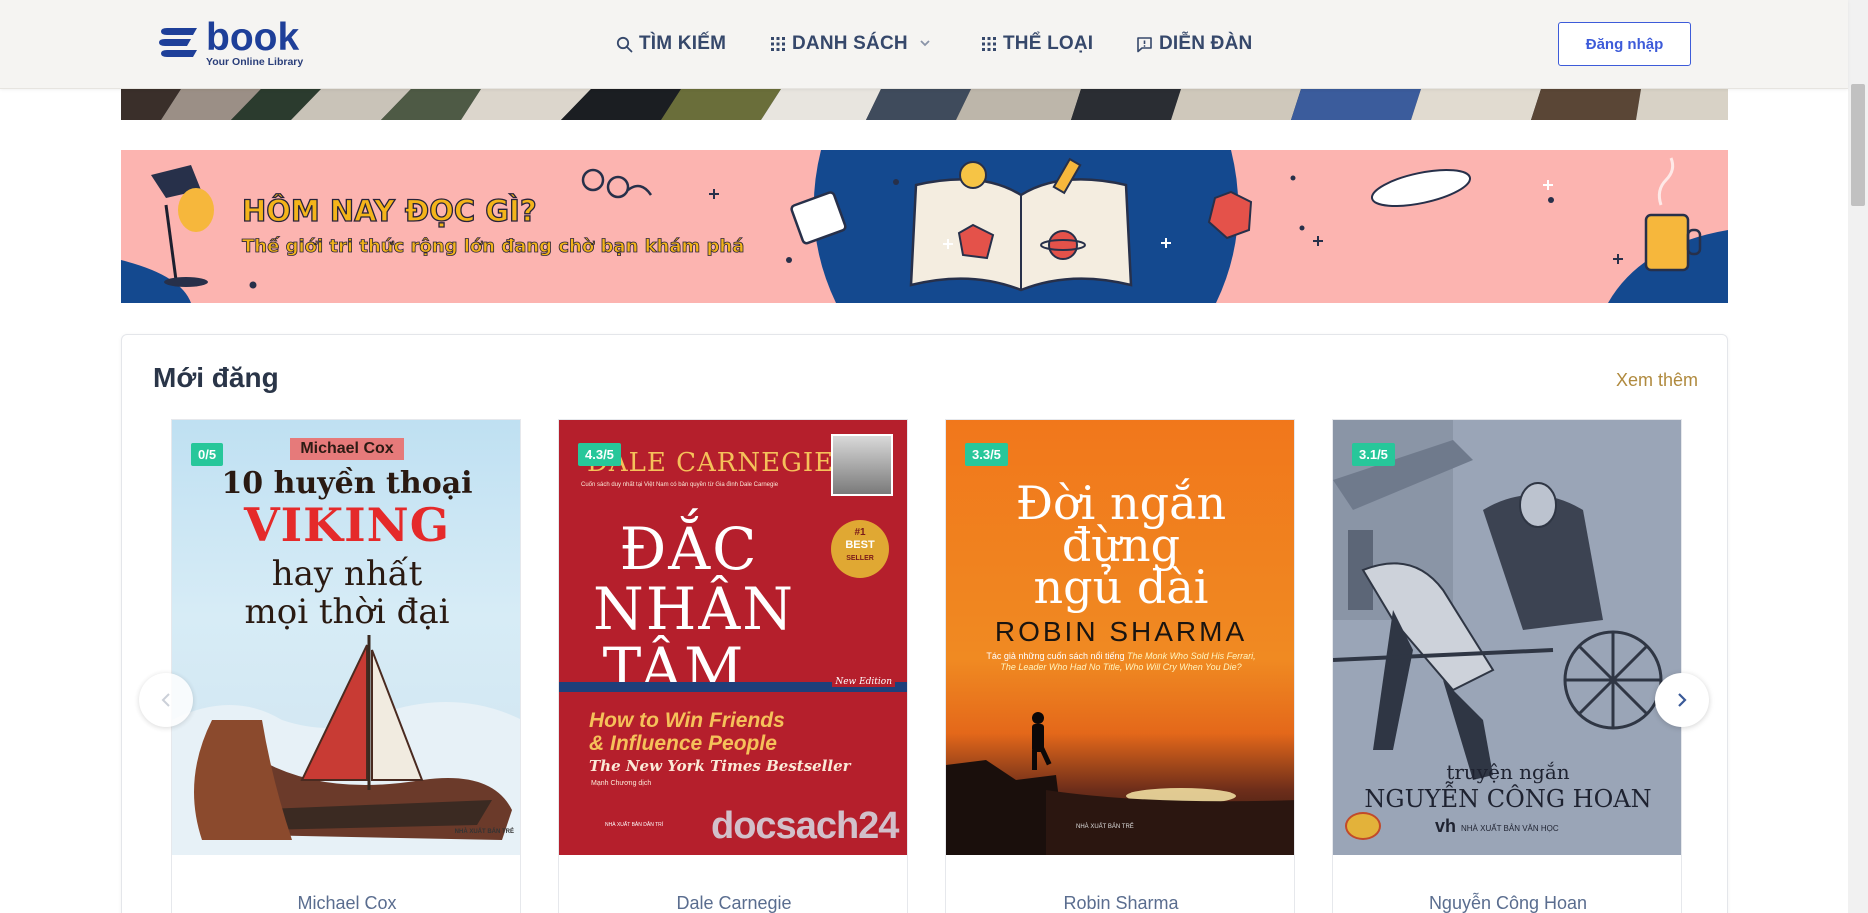 The image size is (1868, 913). What do you see at coordinates (1508, 799) in the screenshot?
I see `cover-line: NGUYỄN CÔNG HOAN` at bounding box center [1508, 799].